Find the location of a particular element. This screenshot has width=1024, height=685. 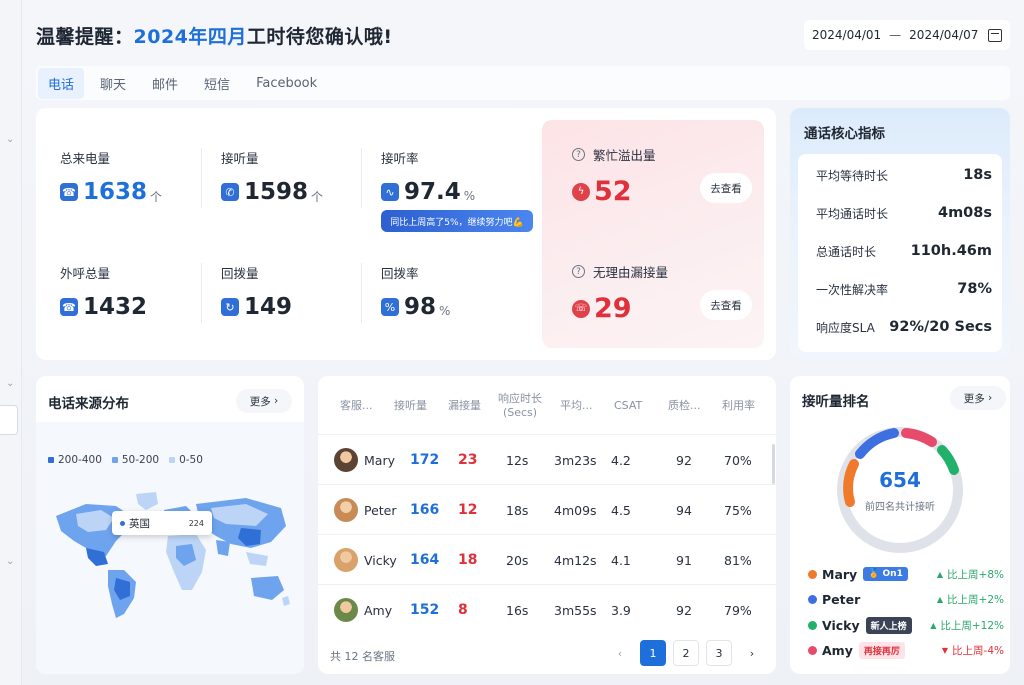

trend-up-icon: ▲ is located at coordinates (933, 625).